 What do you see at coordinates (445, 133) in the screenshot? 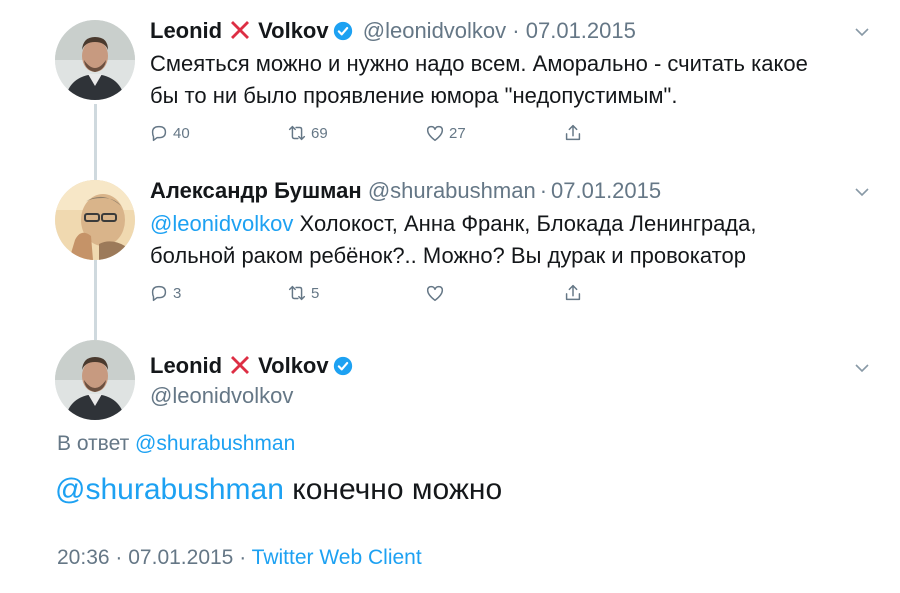
I see `like-button: 27` at bounding box center [445, 133].